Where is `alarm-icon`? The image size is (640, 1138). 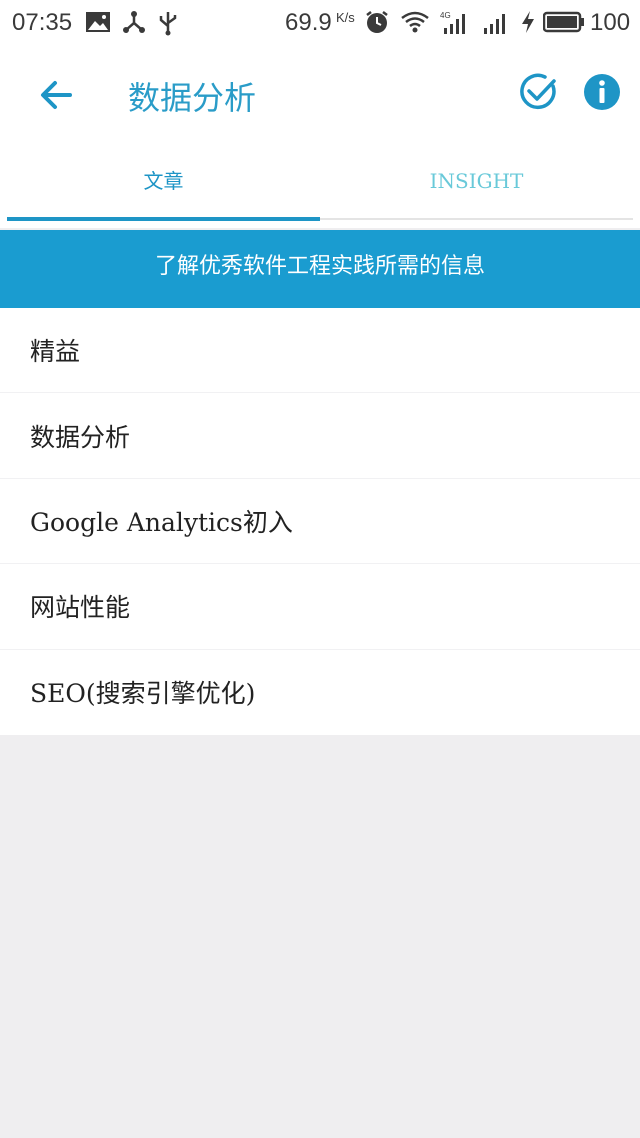
alarm-icon is located at coordinates (377, 22).